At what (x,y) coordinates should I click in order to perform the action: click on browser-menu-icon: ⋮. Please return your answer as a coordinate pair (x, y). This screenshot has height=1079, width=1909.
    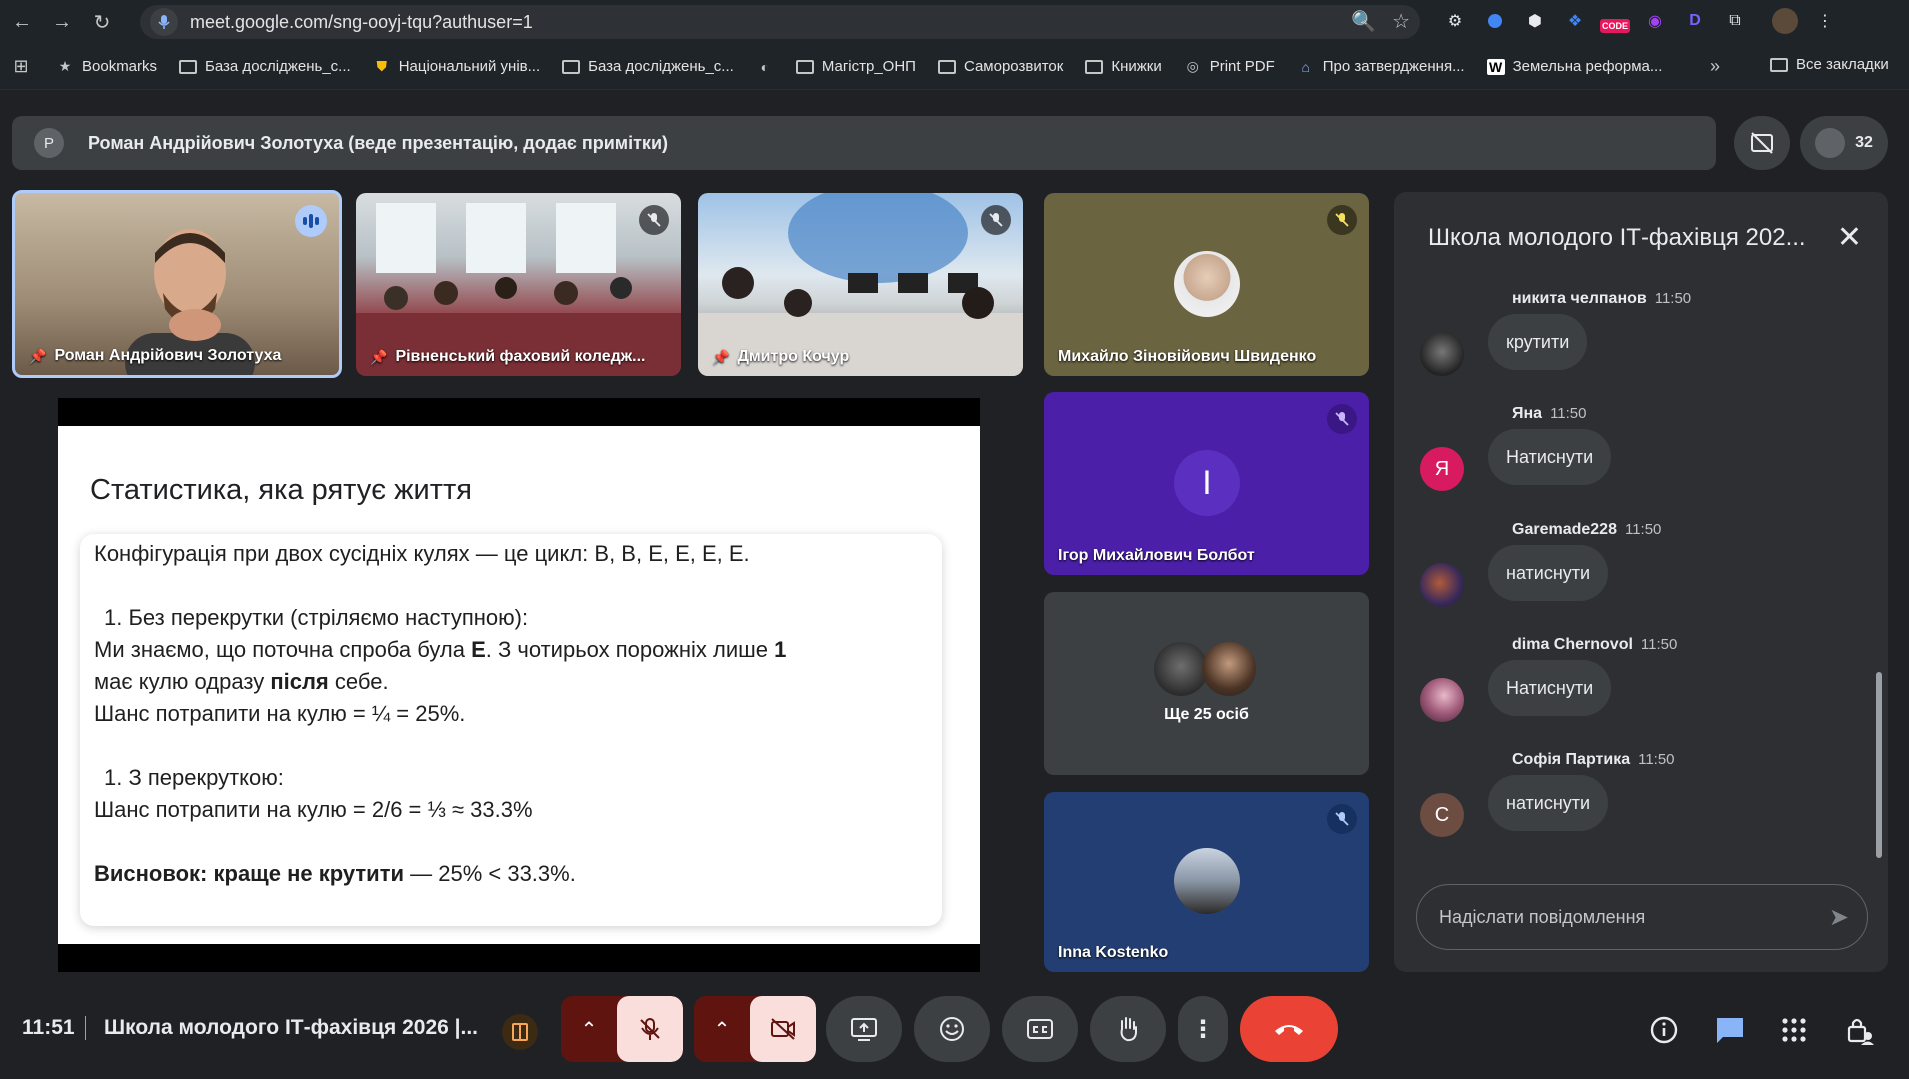
    Looking at the image, I should click on (1825, 21).